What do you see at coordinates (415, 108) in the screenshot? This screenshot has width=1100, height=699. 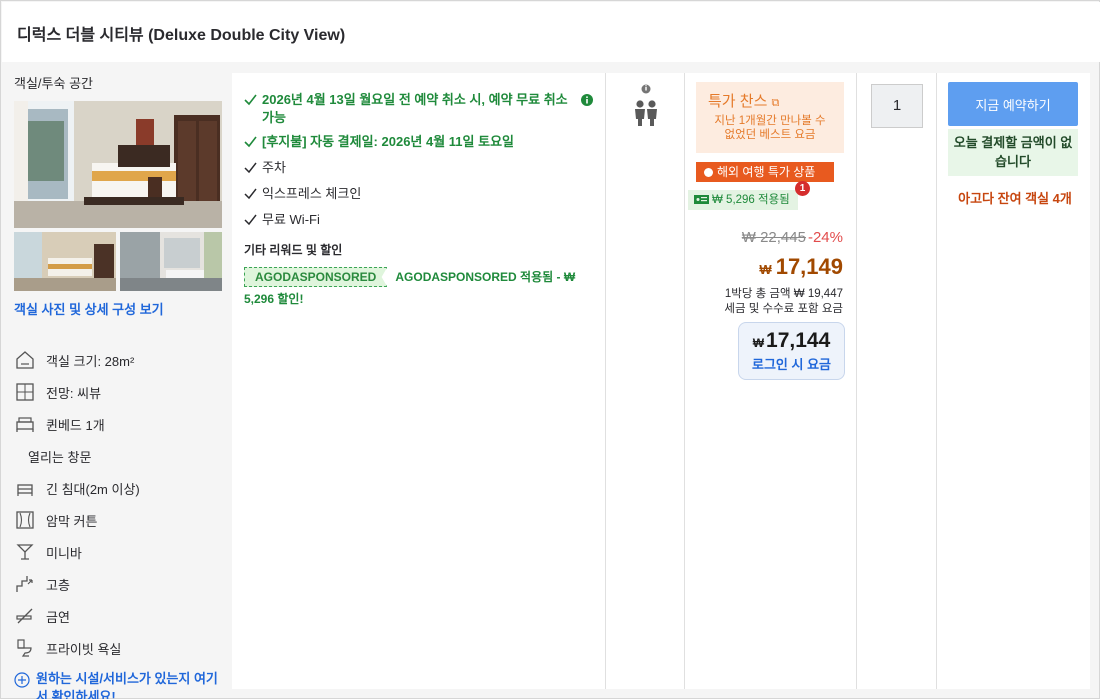 I see `free-cancellation-text: 2026년 4월 13일 월요일 전 예약 취소 시, 예약 무료 취소 가능` at bounding box center [415, 108].